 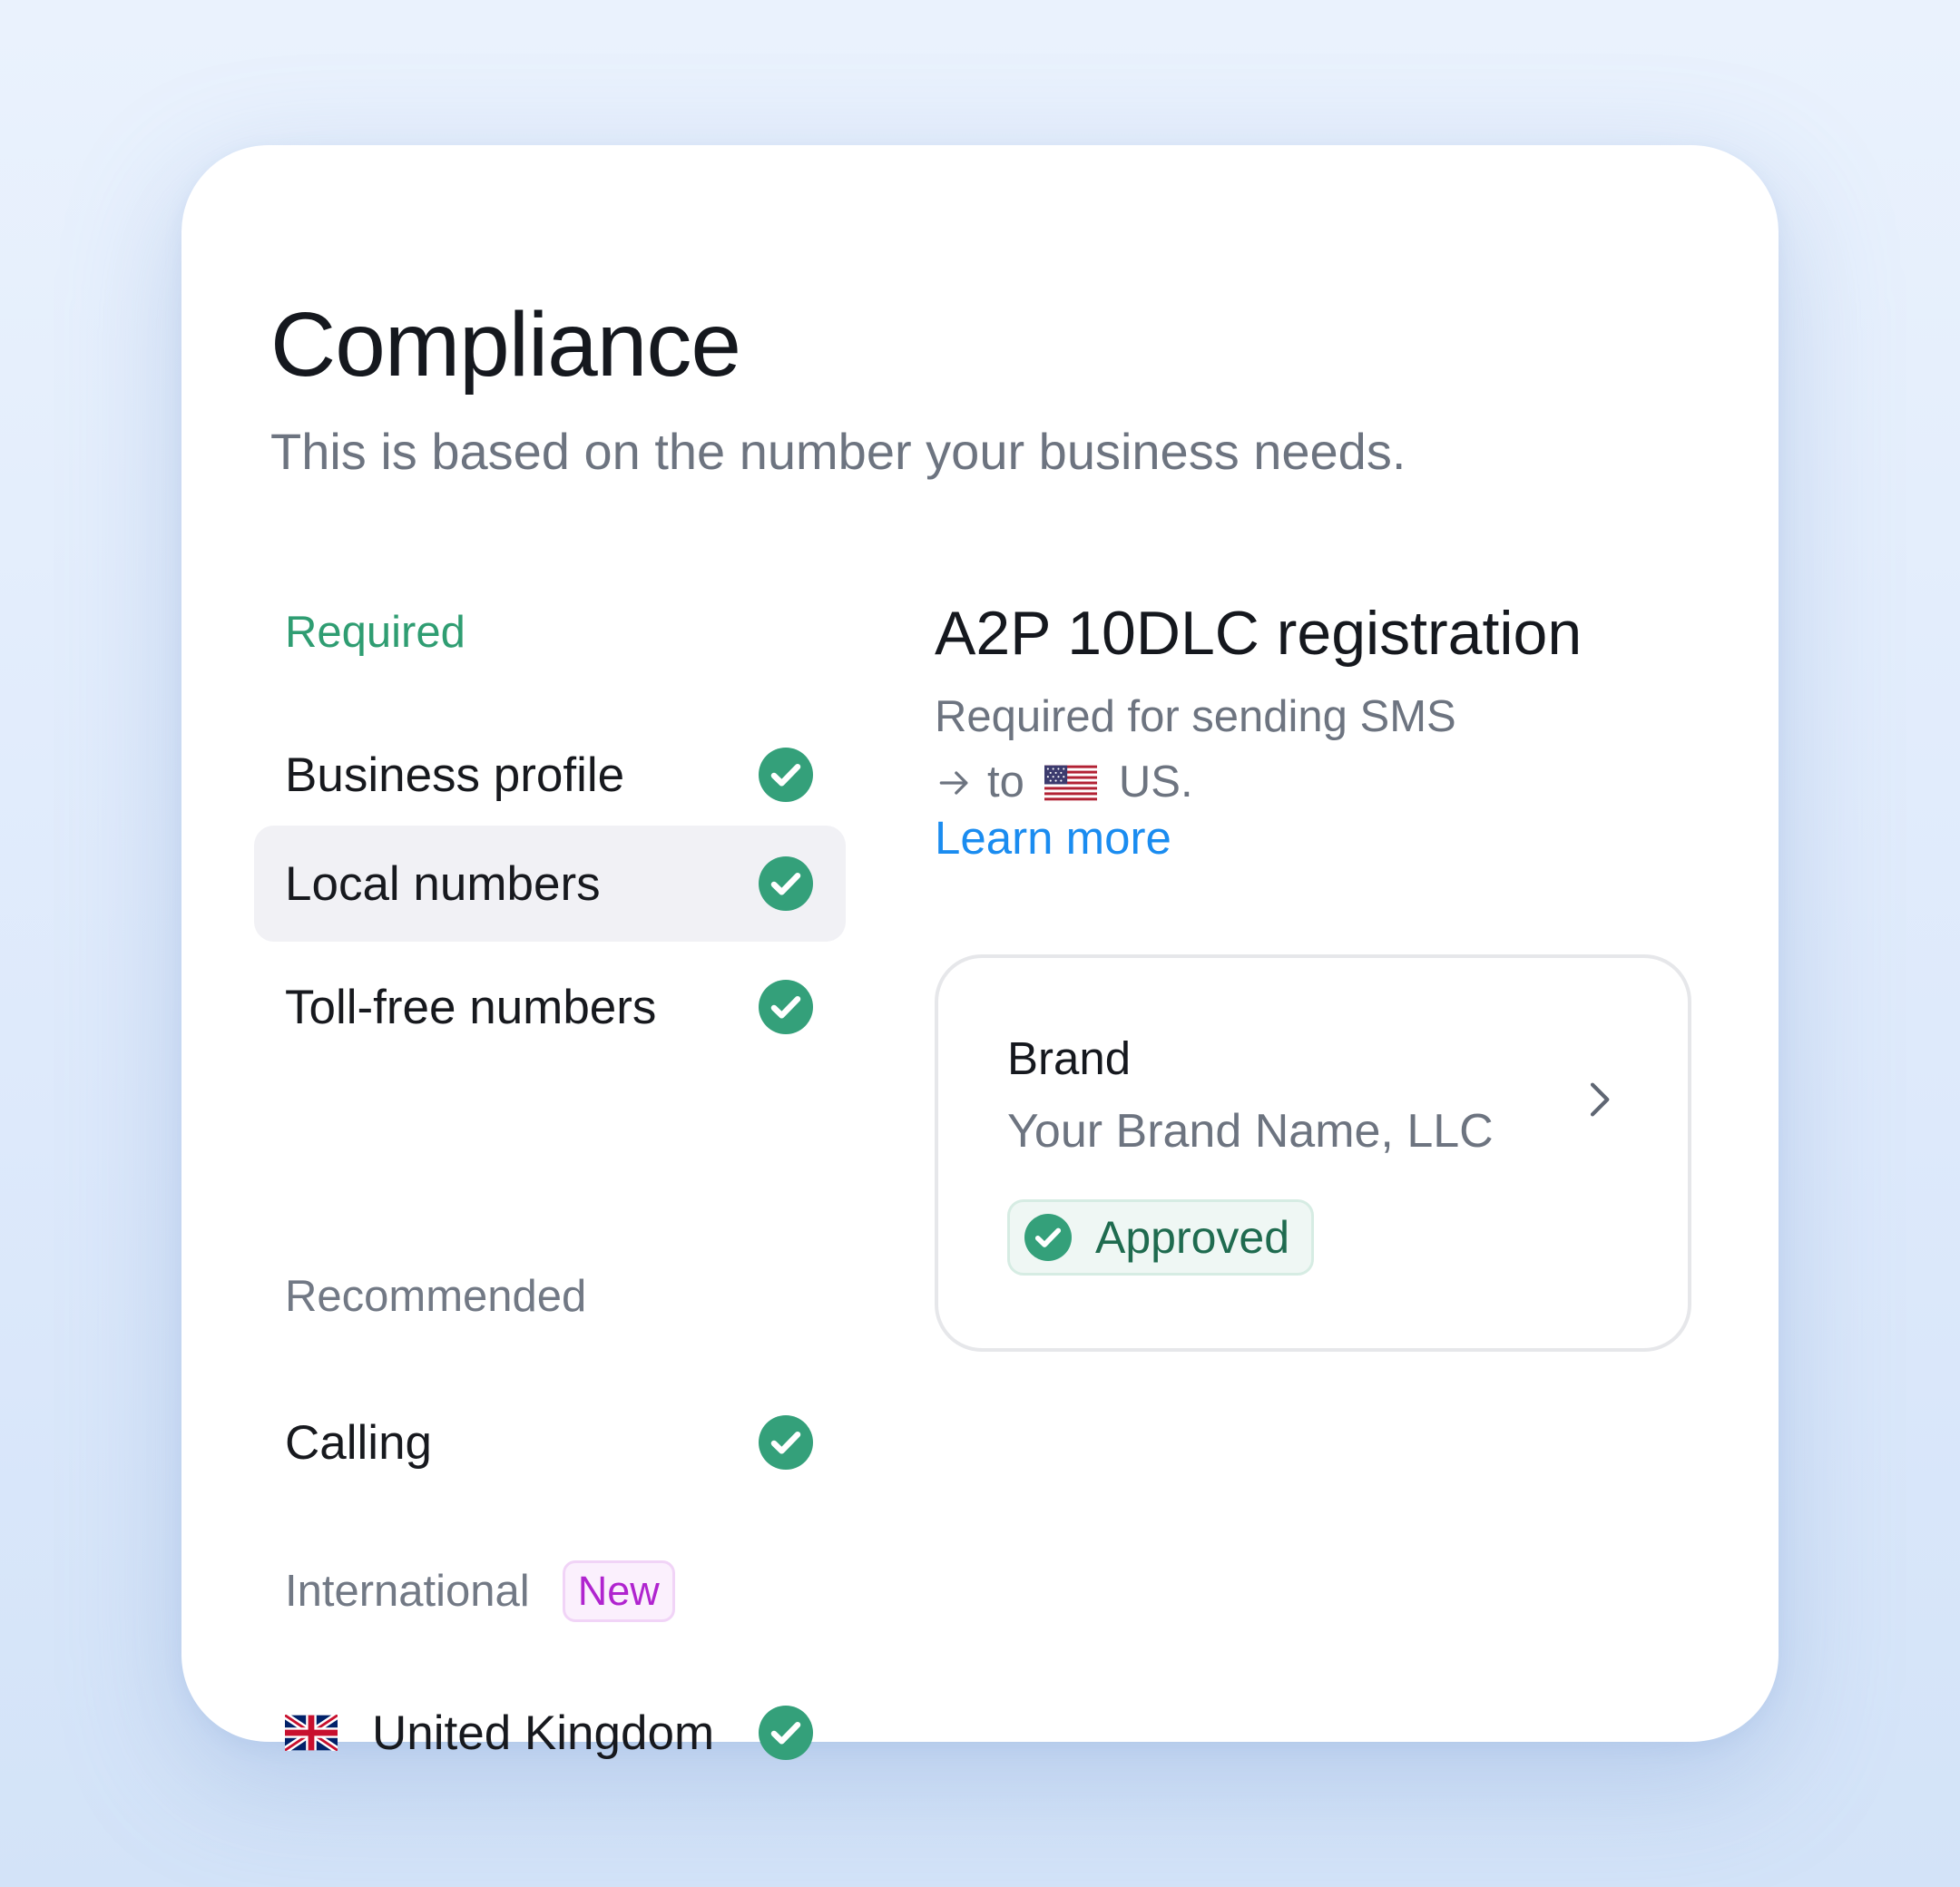 I want to click on registration-destination: to US., so click(x=1064, y=783).